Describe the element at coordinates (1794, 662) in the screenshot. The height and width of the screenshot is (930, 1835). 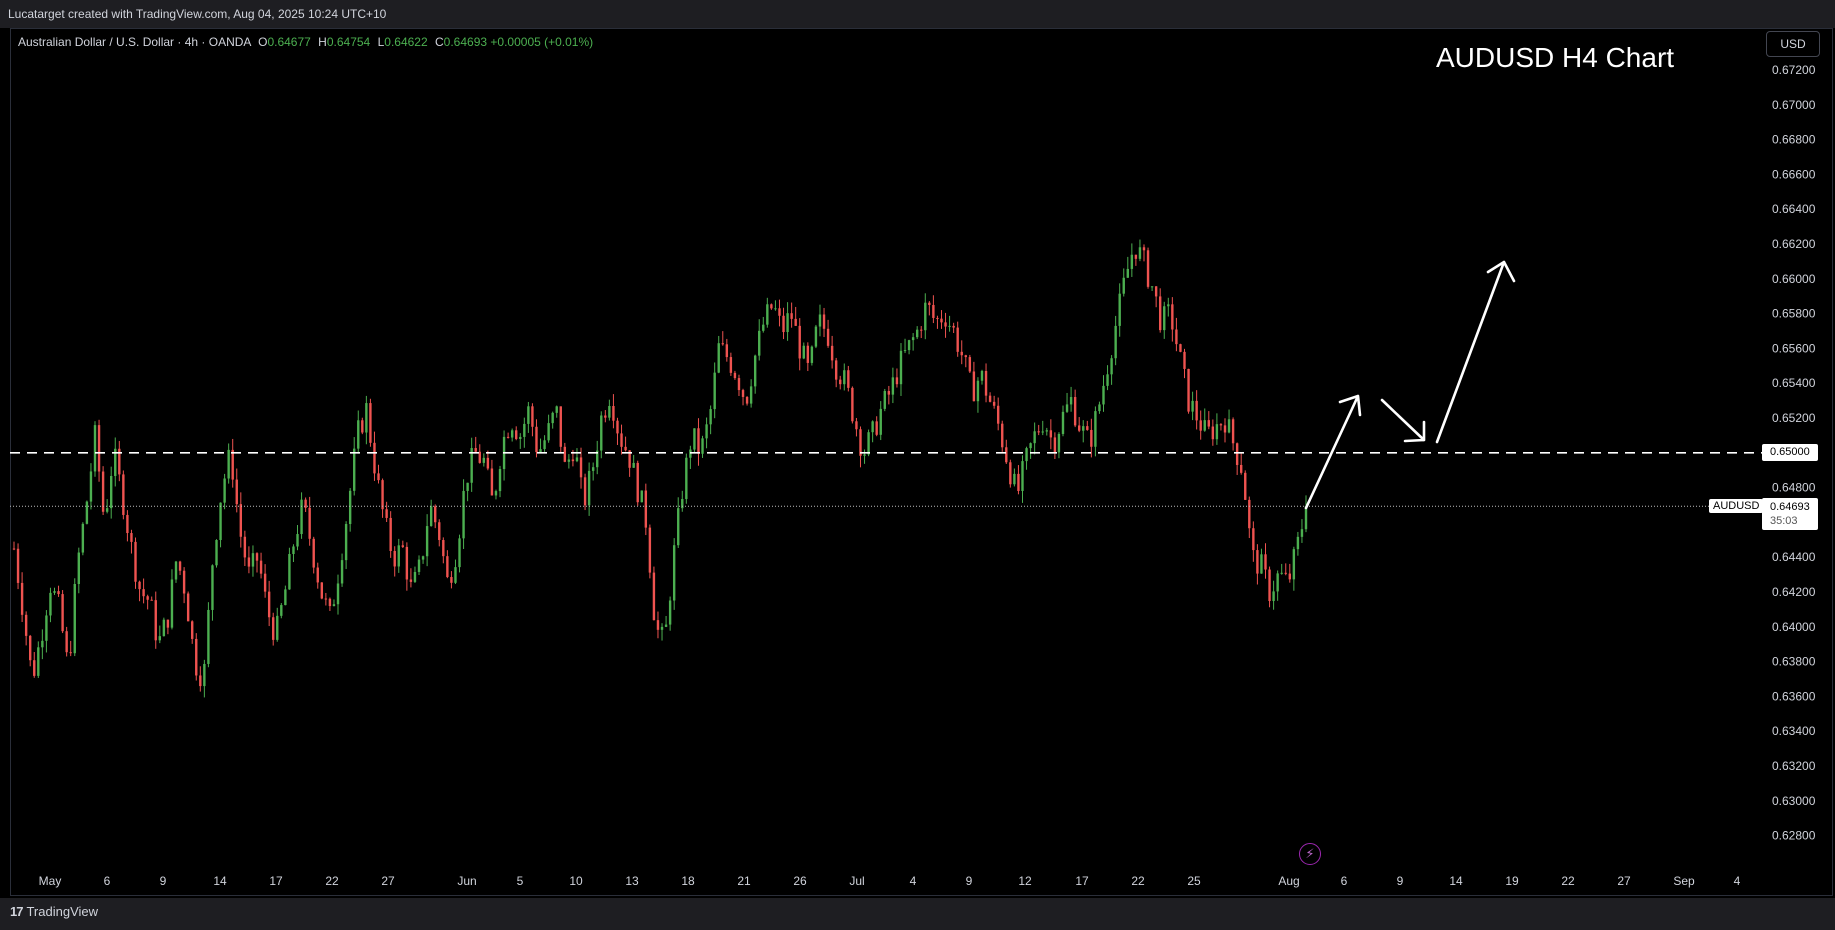
I see `price-tick-label: 0.63800` at that location.